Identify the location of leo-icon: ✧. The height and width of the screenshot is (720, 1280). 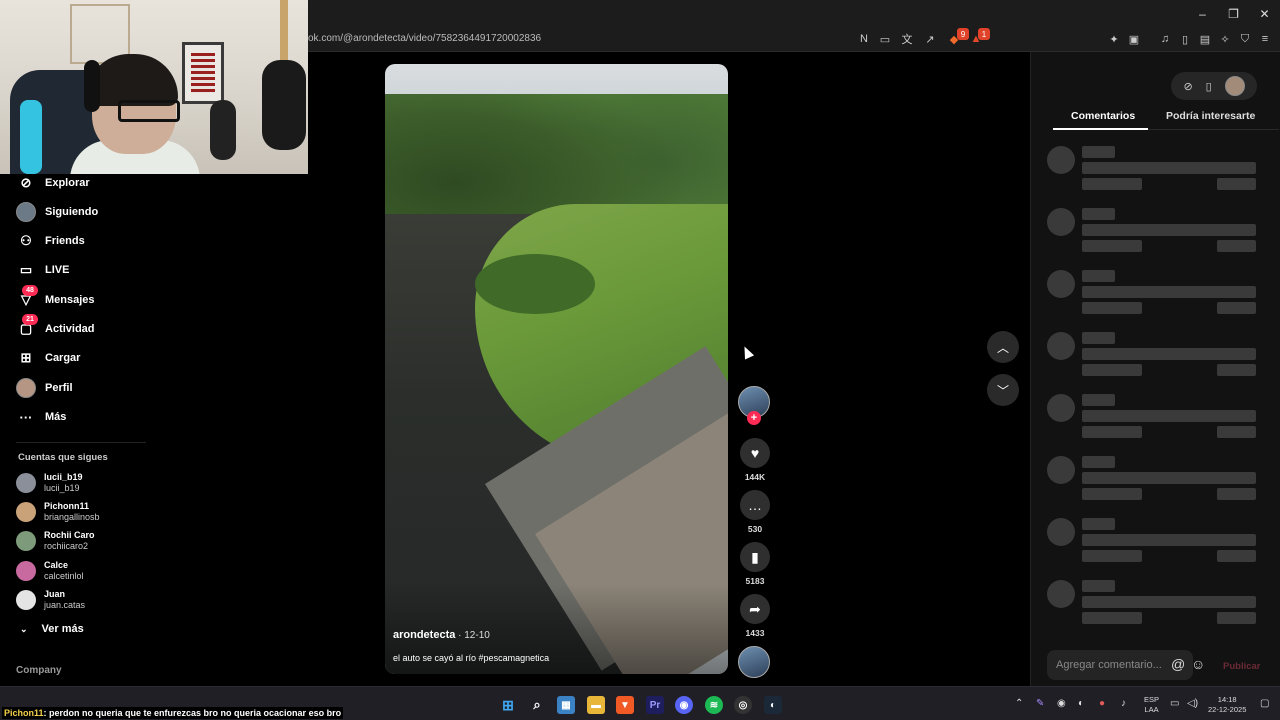
(1225, 39).